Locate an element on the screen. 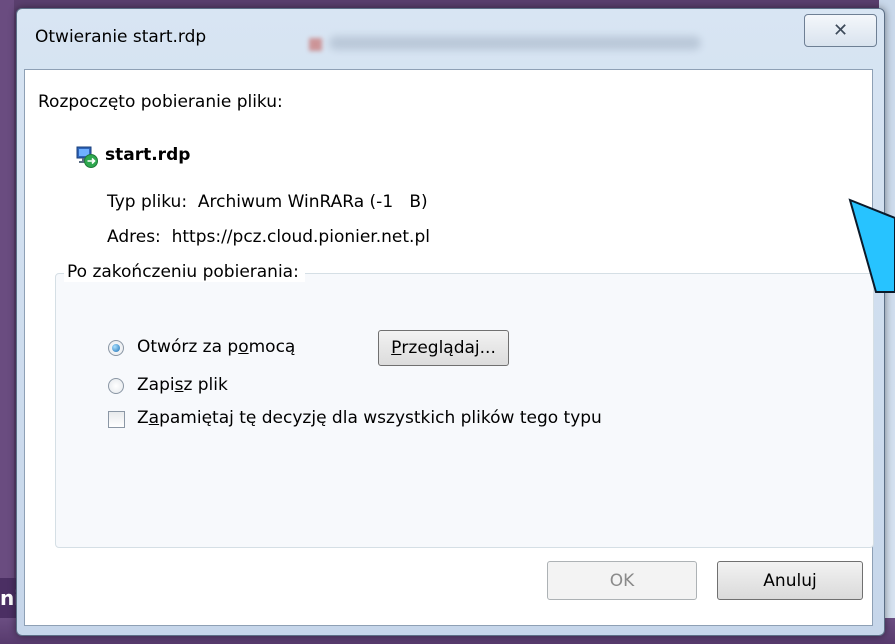 The height and width of the screenshot is (644, 895). close-button: ✕ is located at coordinates (840, 30).